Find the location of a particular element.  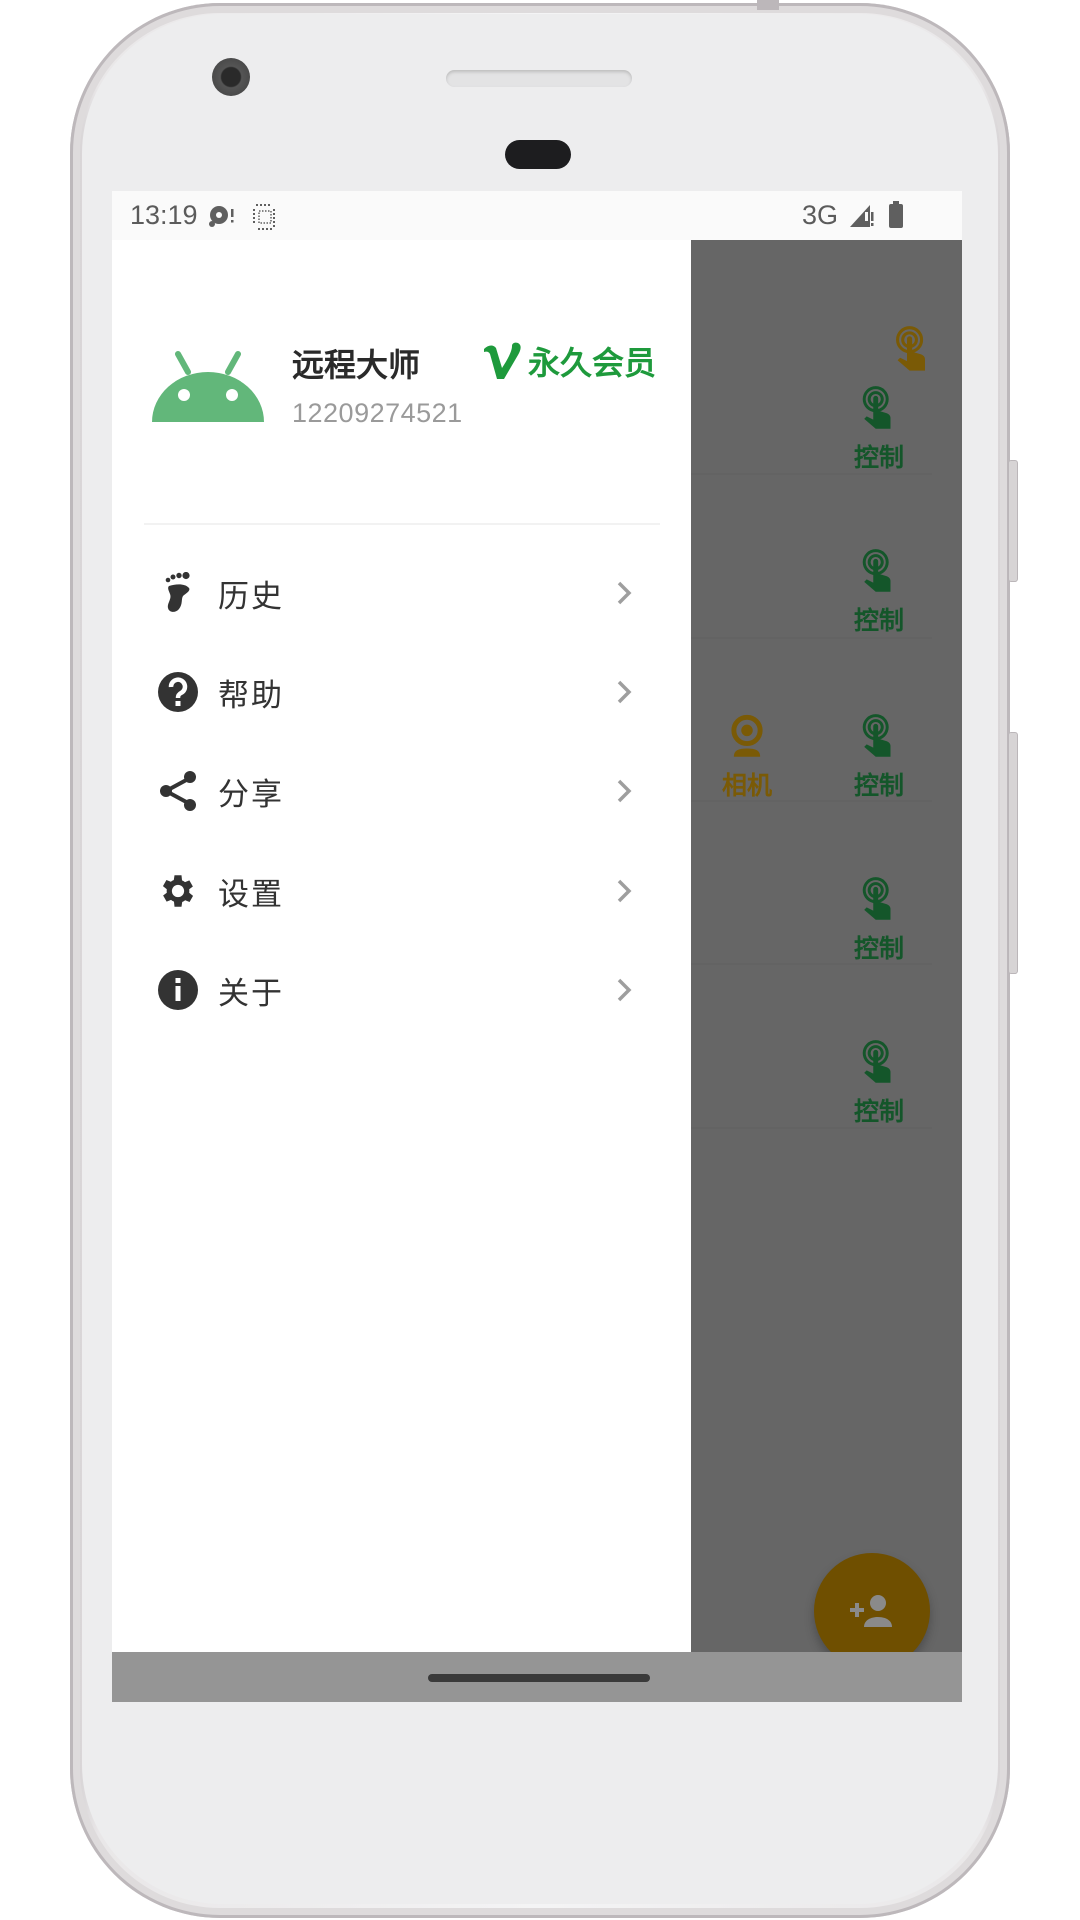

camera-button: 相机 is located at coordinates (747, 758).